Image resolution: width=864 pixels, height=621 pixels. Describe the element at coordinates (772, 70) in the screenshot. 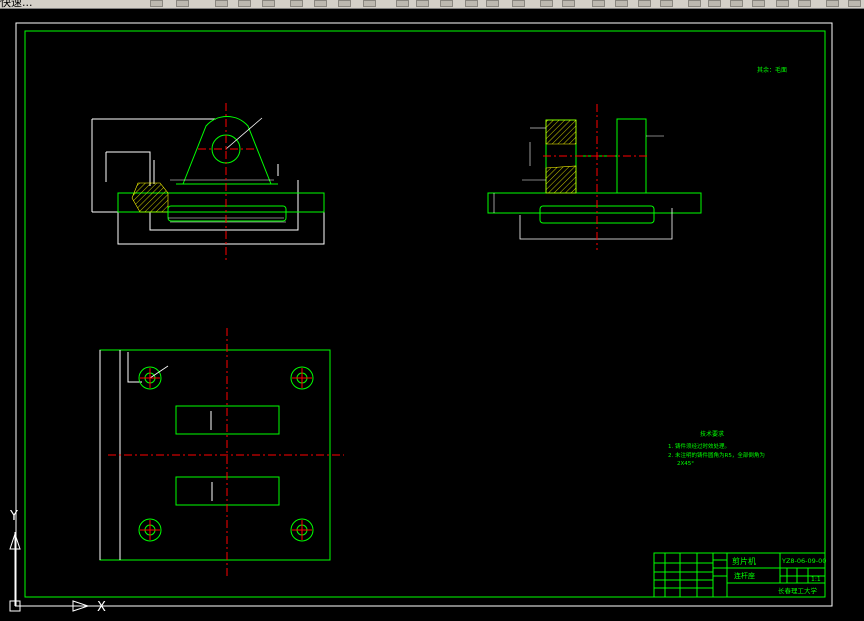

I see `roughness-note: 其余：毛面` at that location.